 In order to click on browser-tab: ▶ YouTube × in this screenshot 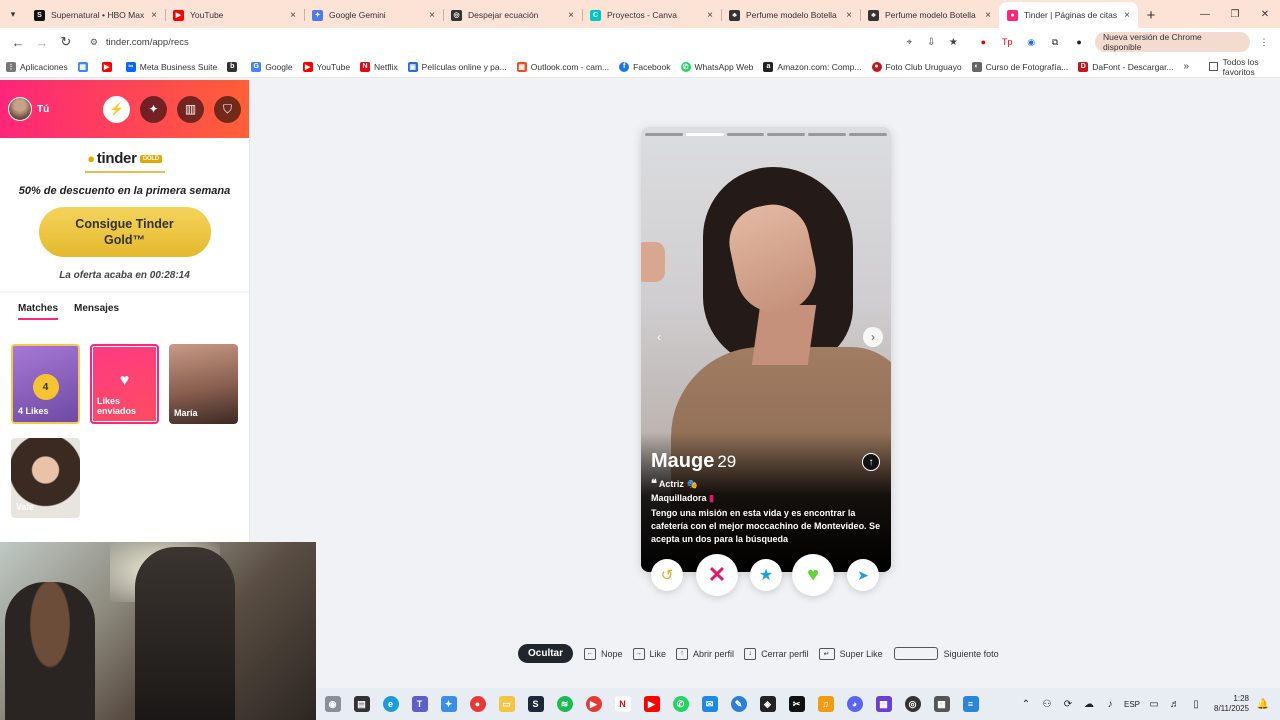, I will do `click(234, 15)`.